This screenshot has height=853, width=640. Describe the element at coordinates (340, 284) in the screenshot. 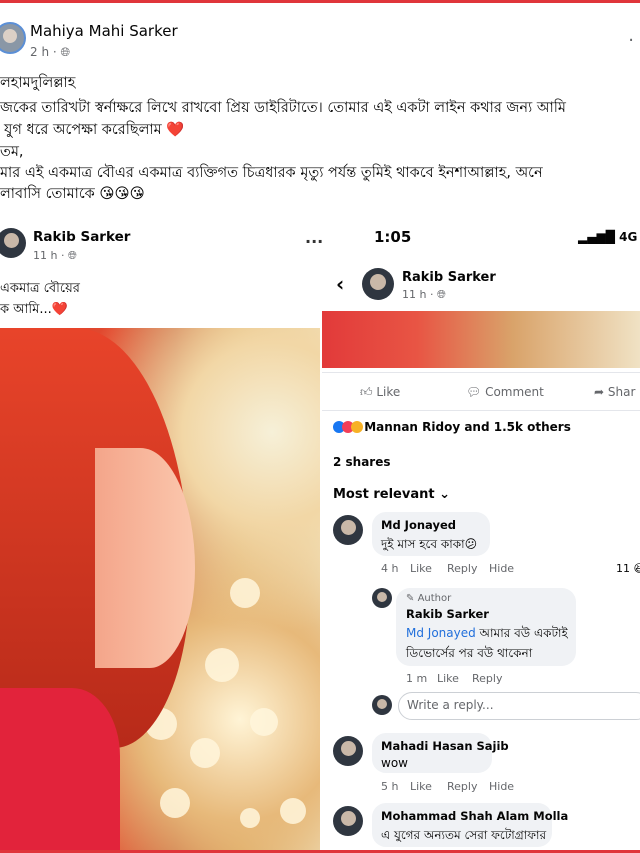

I see `back-arrow-icon: ‹` at that location.